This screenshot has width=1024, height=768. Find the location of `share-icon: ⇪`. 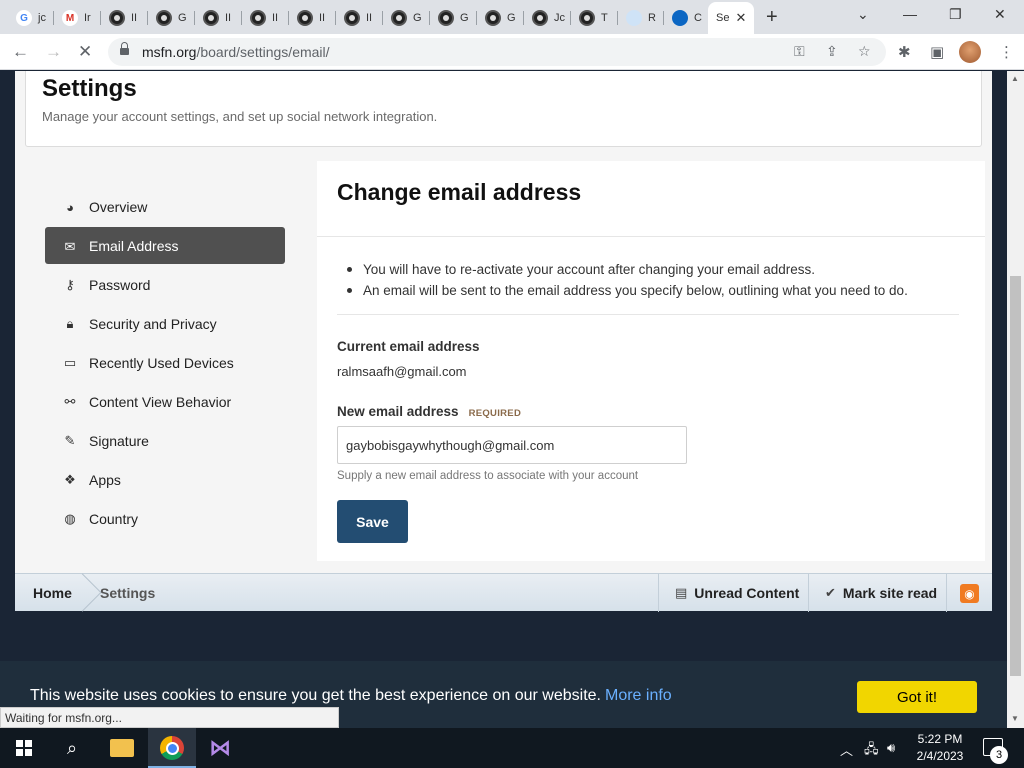

share-icon: ⇪ is located at coordinates (832, 51).